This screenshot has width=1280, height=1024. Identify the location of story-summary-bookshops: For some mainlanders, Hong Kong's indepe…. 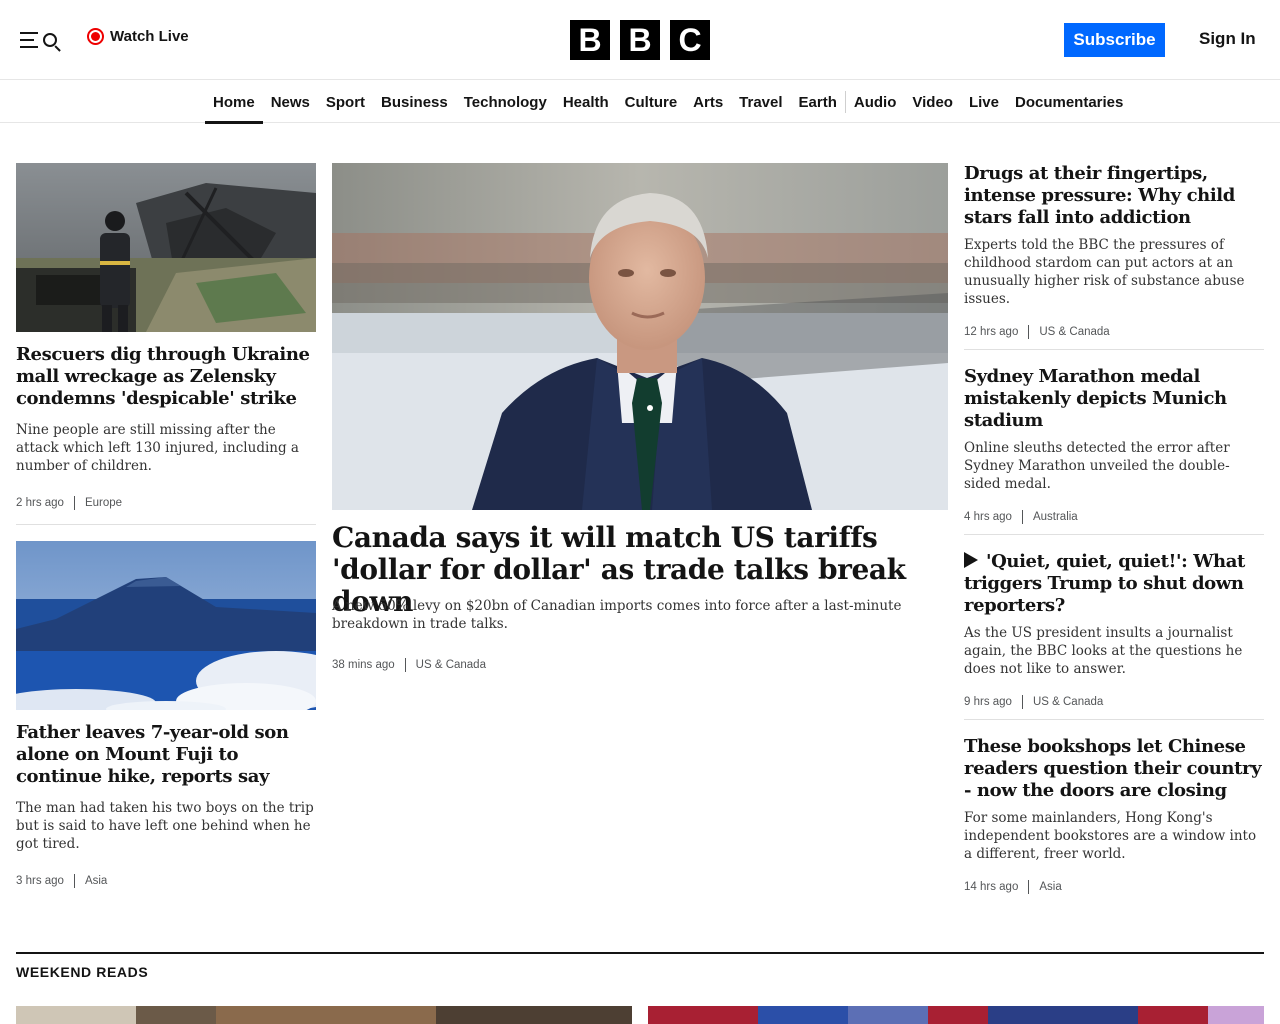
(1110, 836).